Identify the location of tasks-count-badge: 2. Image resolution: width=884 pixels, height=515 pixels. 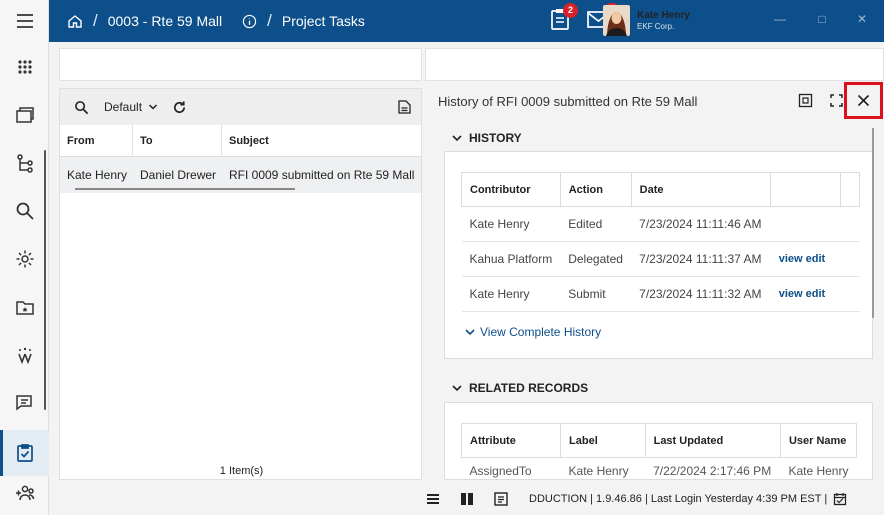
(570, 10).